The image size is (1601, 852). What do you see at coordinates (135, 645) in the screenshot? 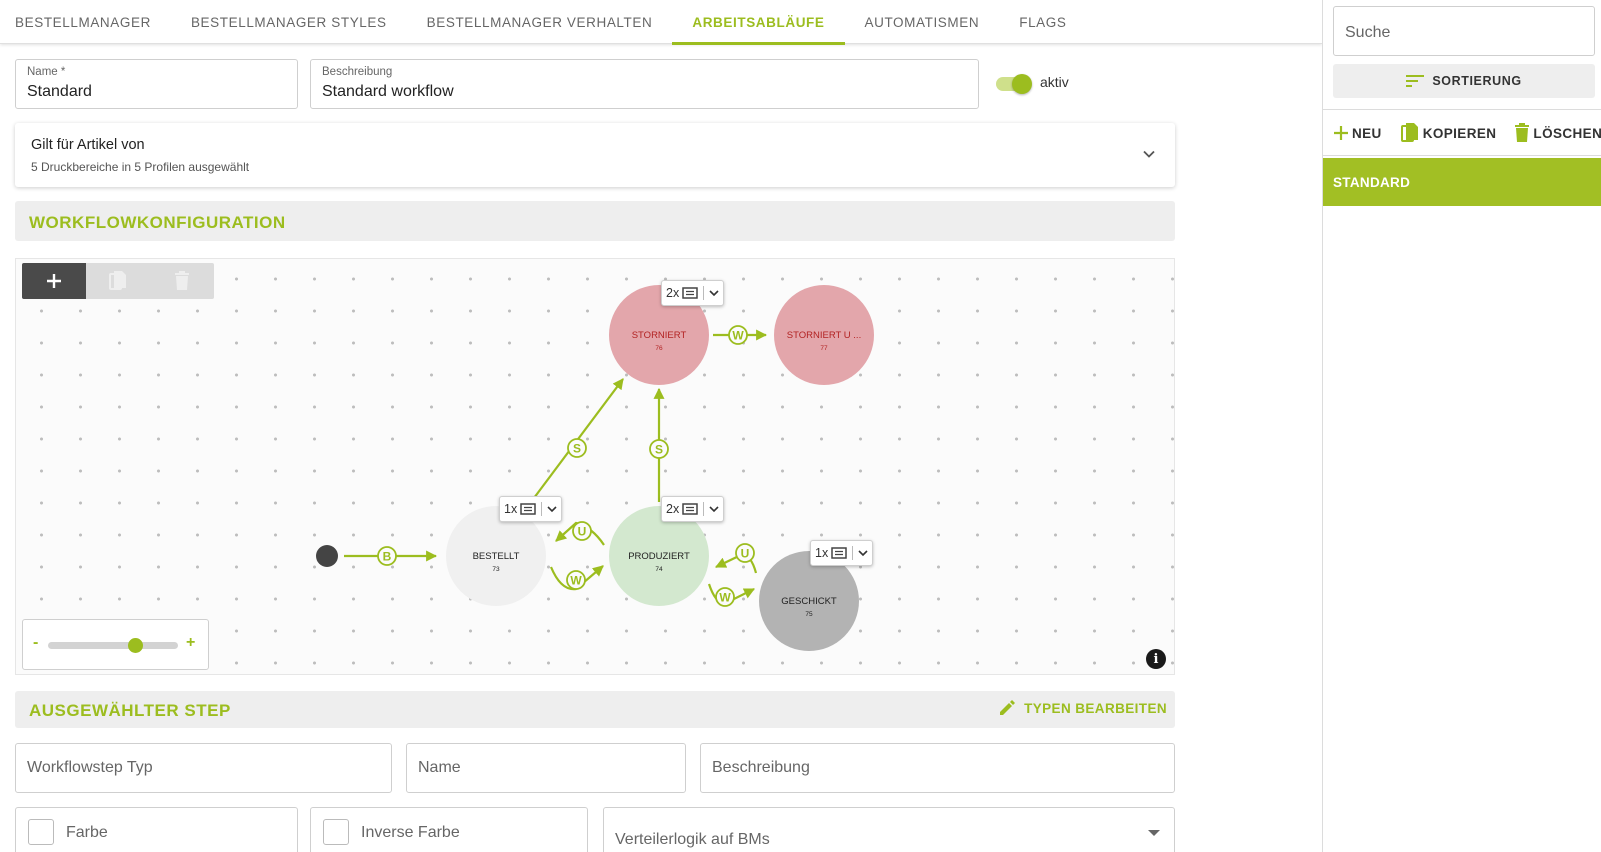
I see `zoom-slider-handle` at bounding box center [135, 645].